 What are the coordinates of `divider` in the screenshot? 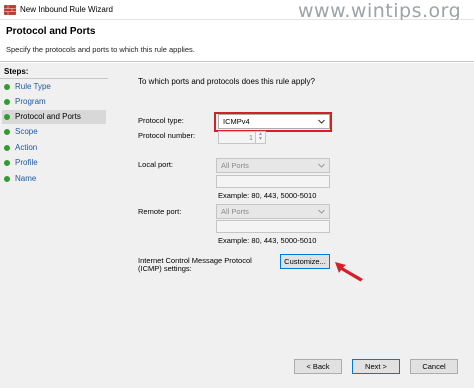 It's located at (54, 78).